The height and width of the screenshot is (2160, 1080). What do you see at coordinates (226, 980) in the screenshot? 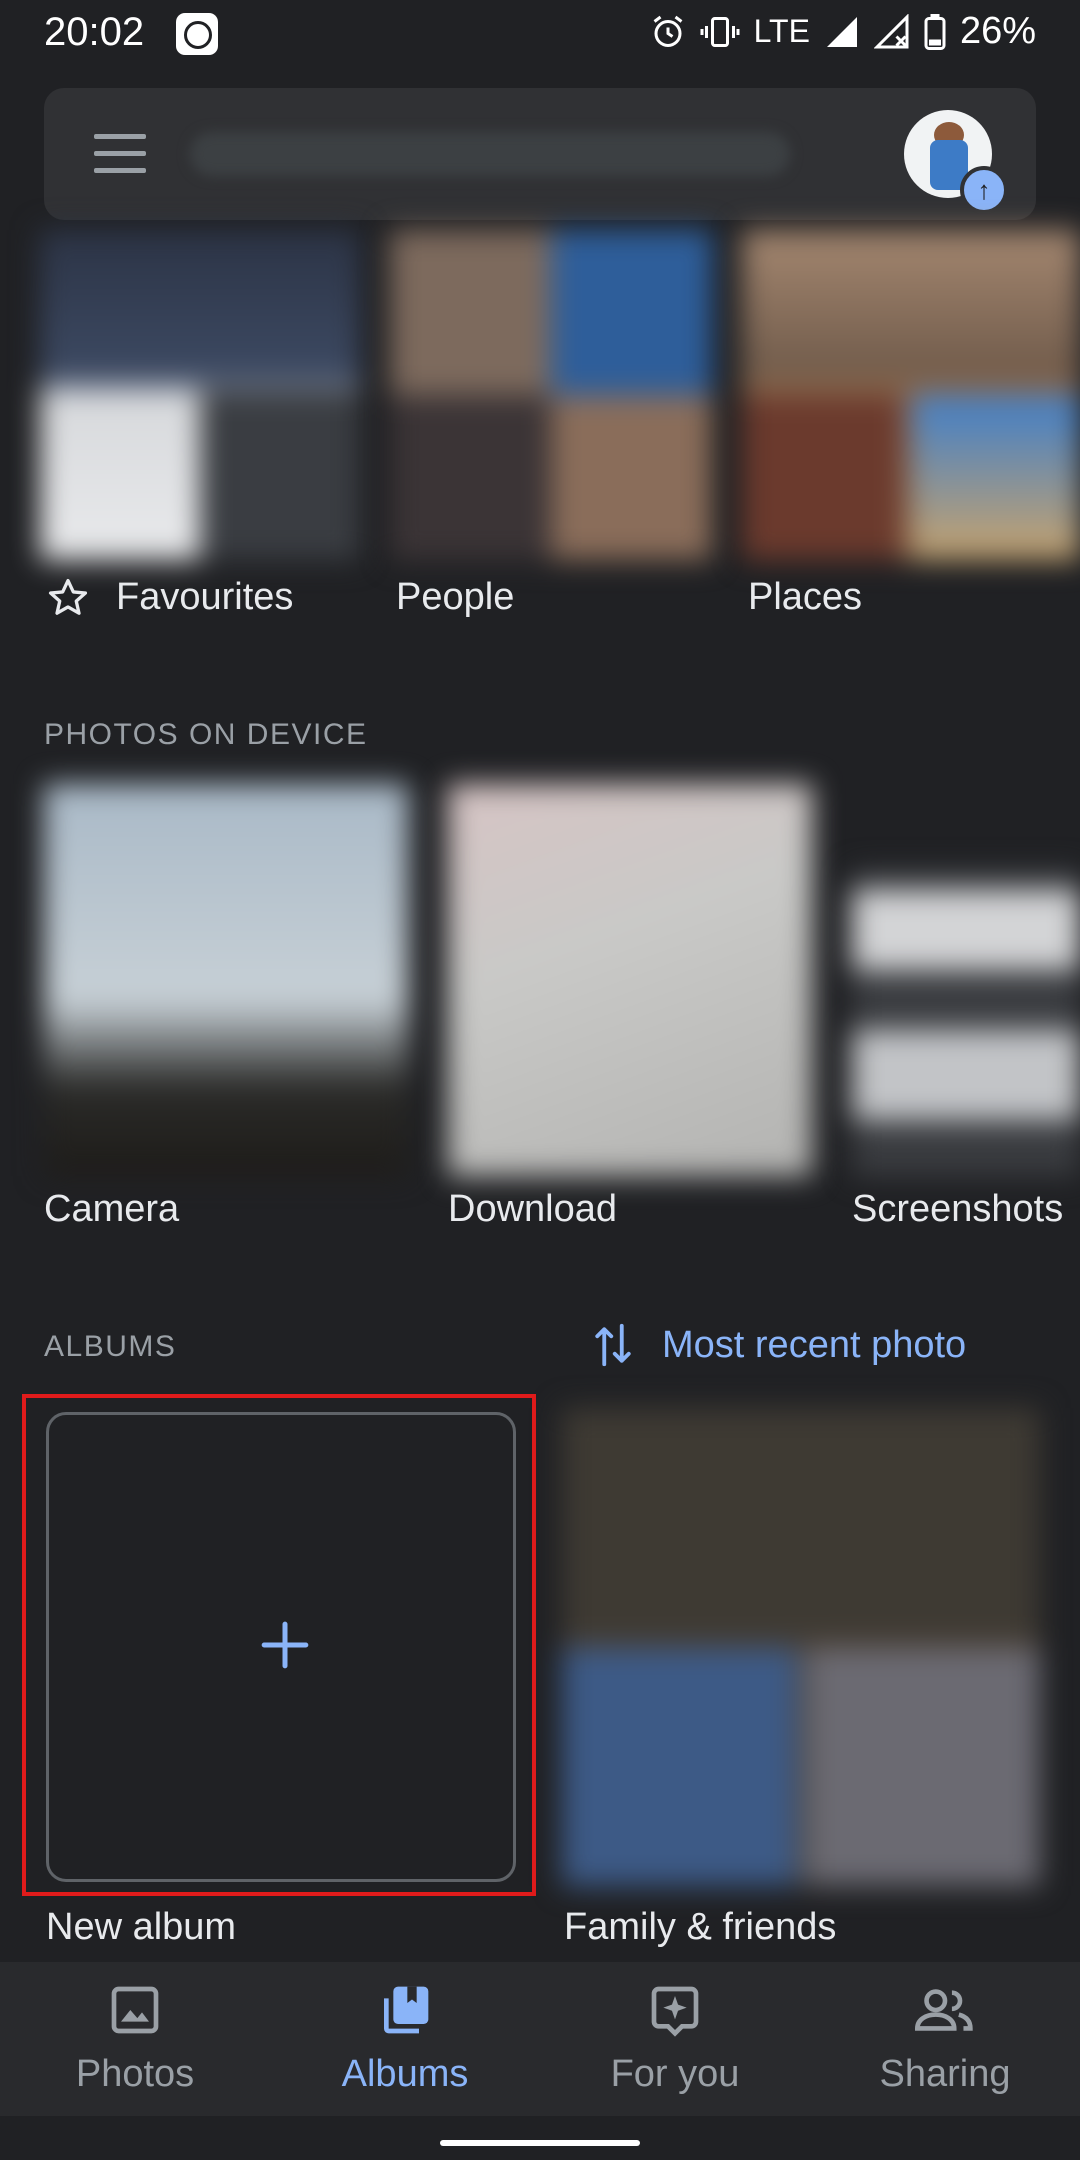
I see `camera-thumbnail` at bounding box center [226, 980].